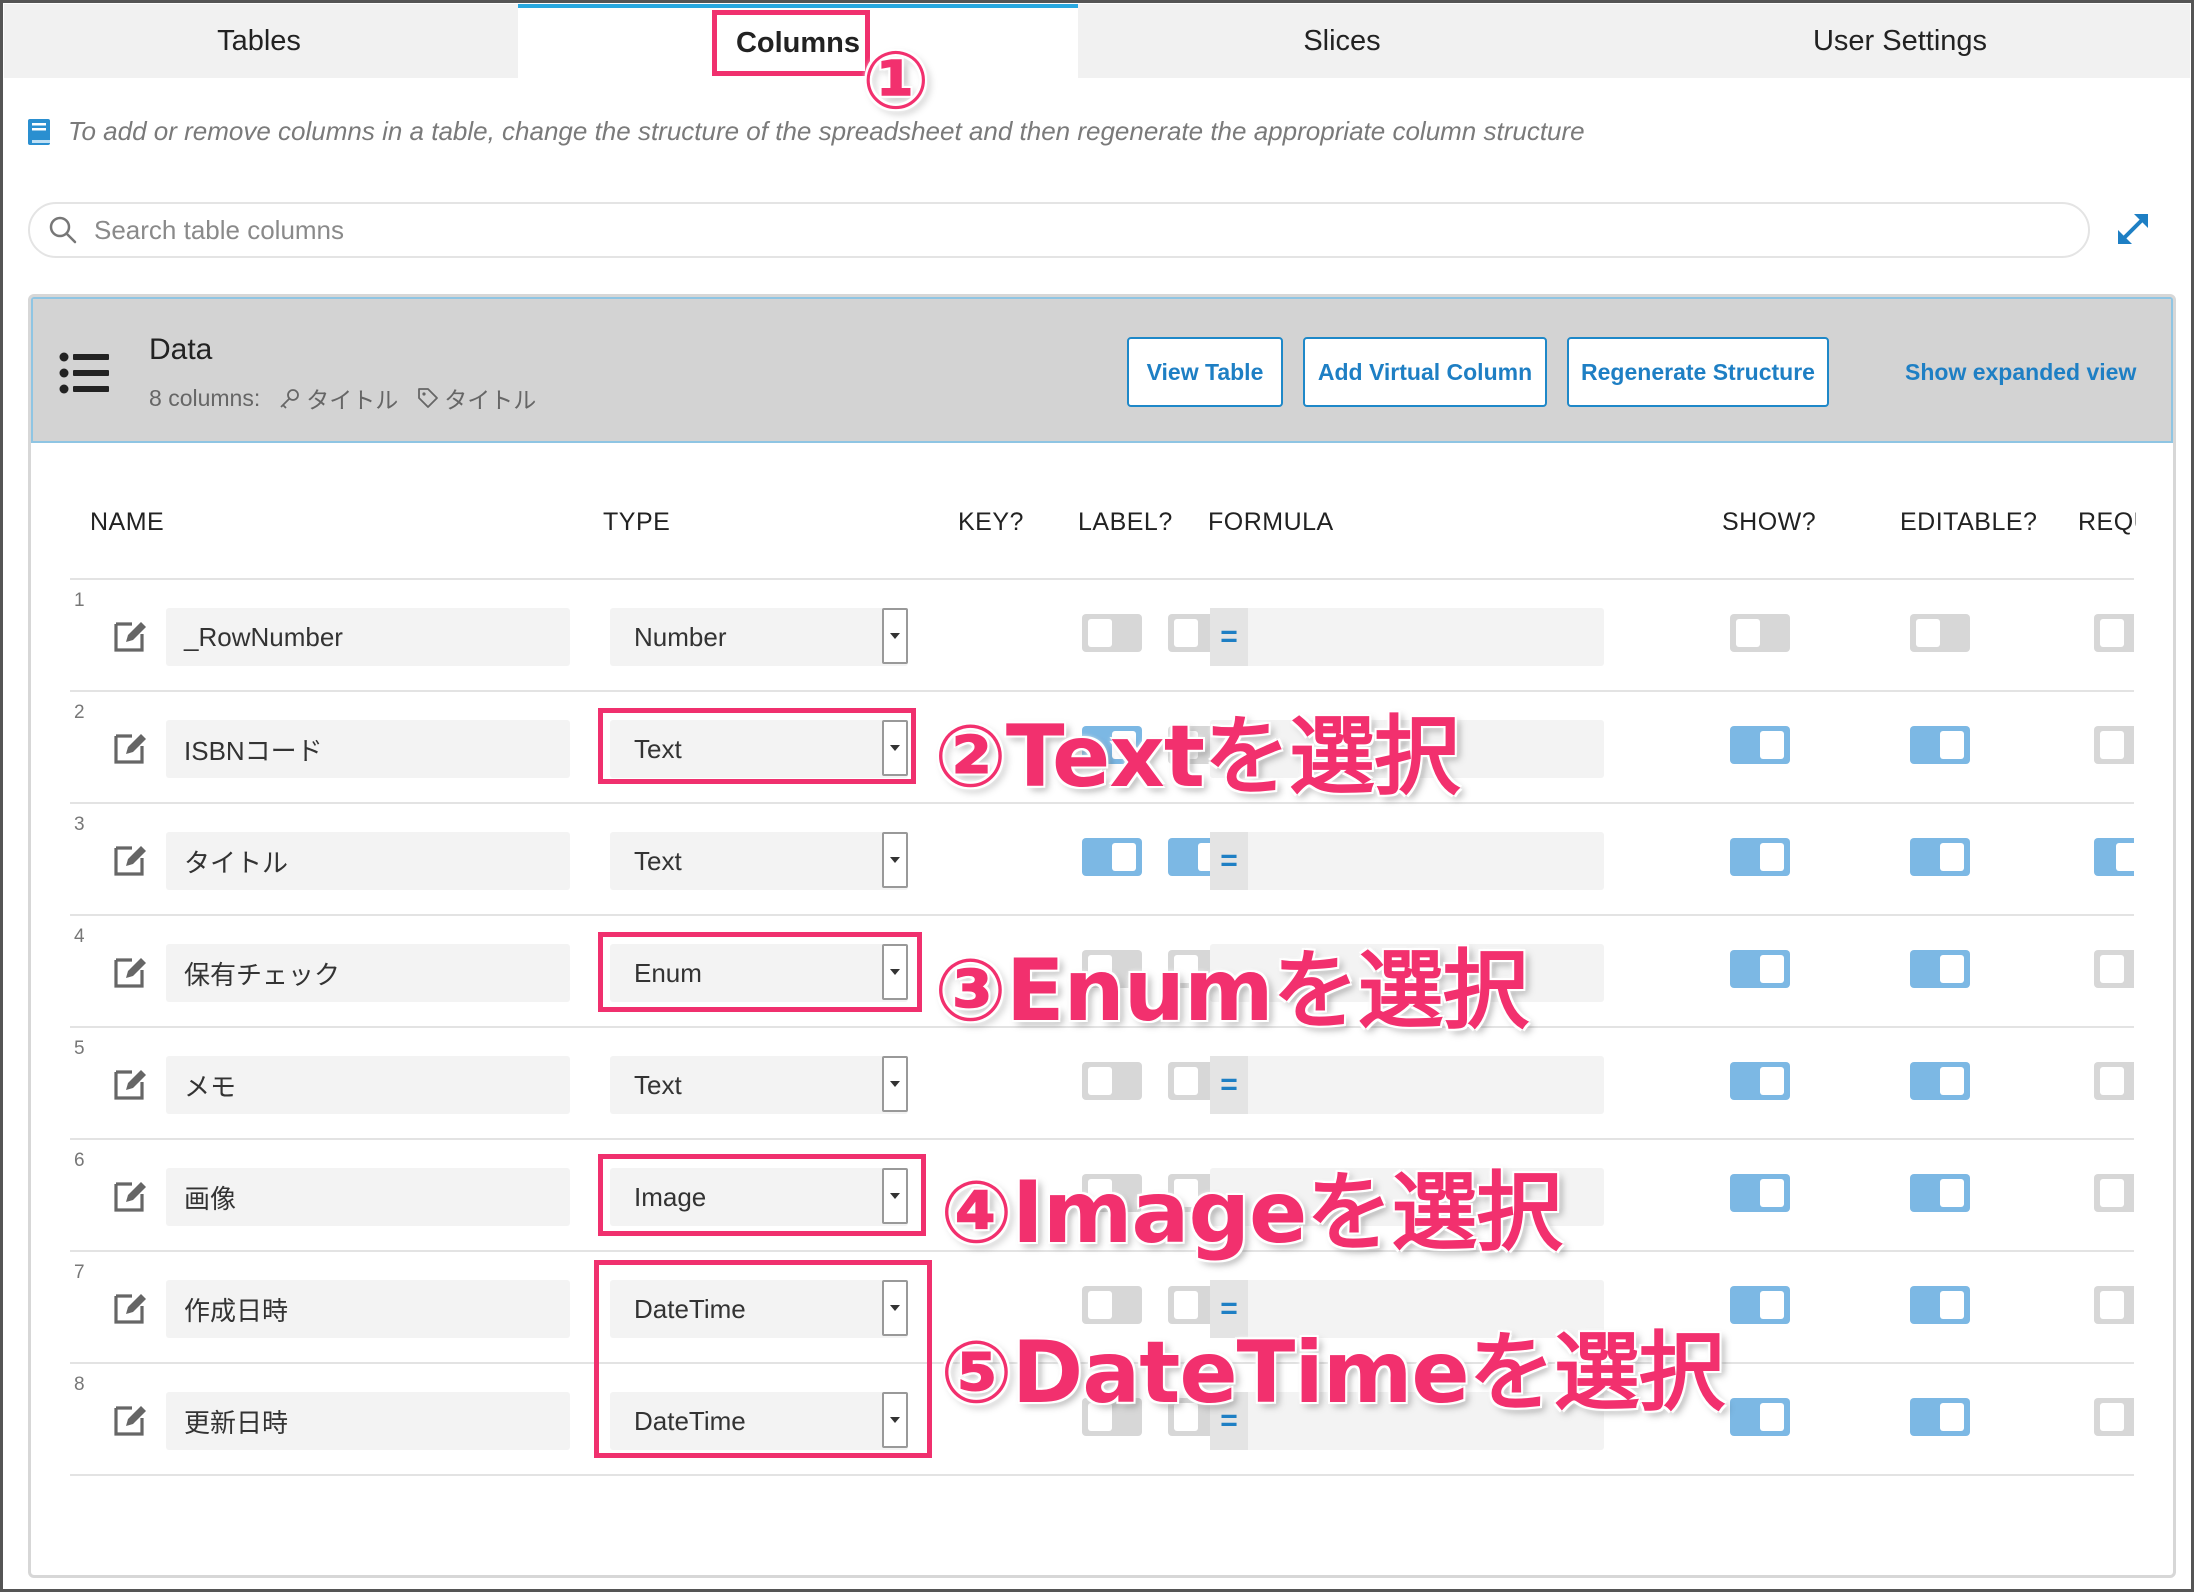  I want to click on tab-tables: Tables, so click(259, 41).